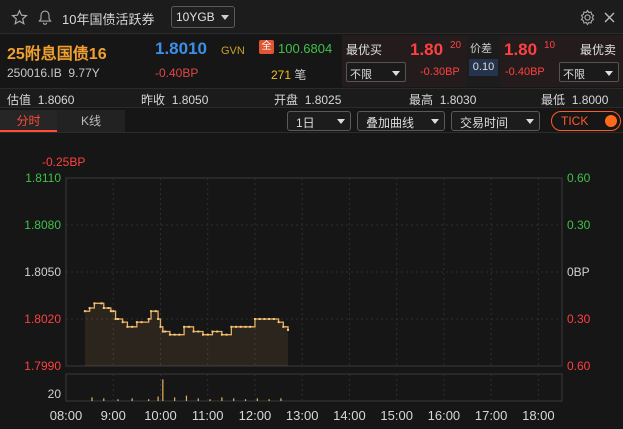 The width and height of the screenshot is (623, 429). What do you see at coordinates (186, 390) in the screenshot?
I see `volume-bars` at bounding box center [186, 390].